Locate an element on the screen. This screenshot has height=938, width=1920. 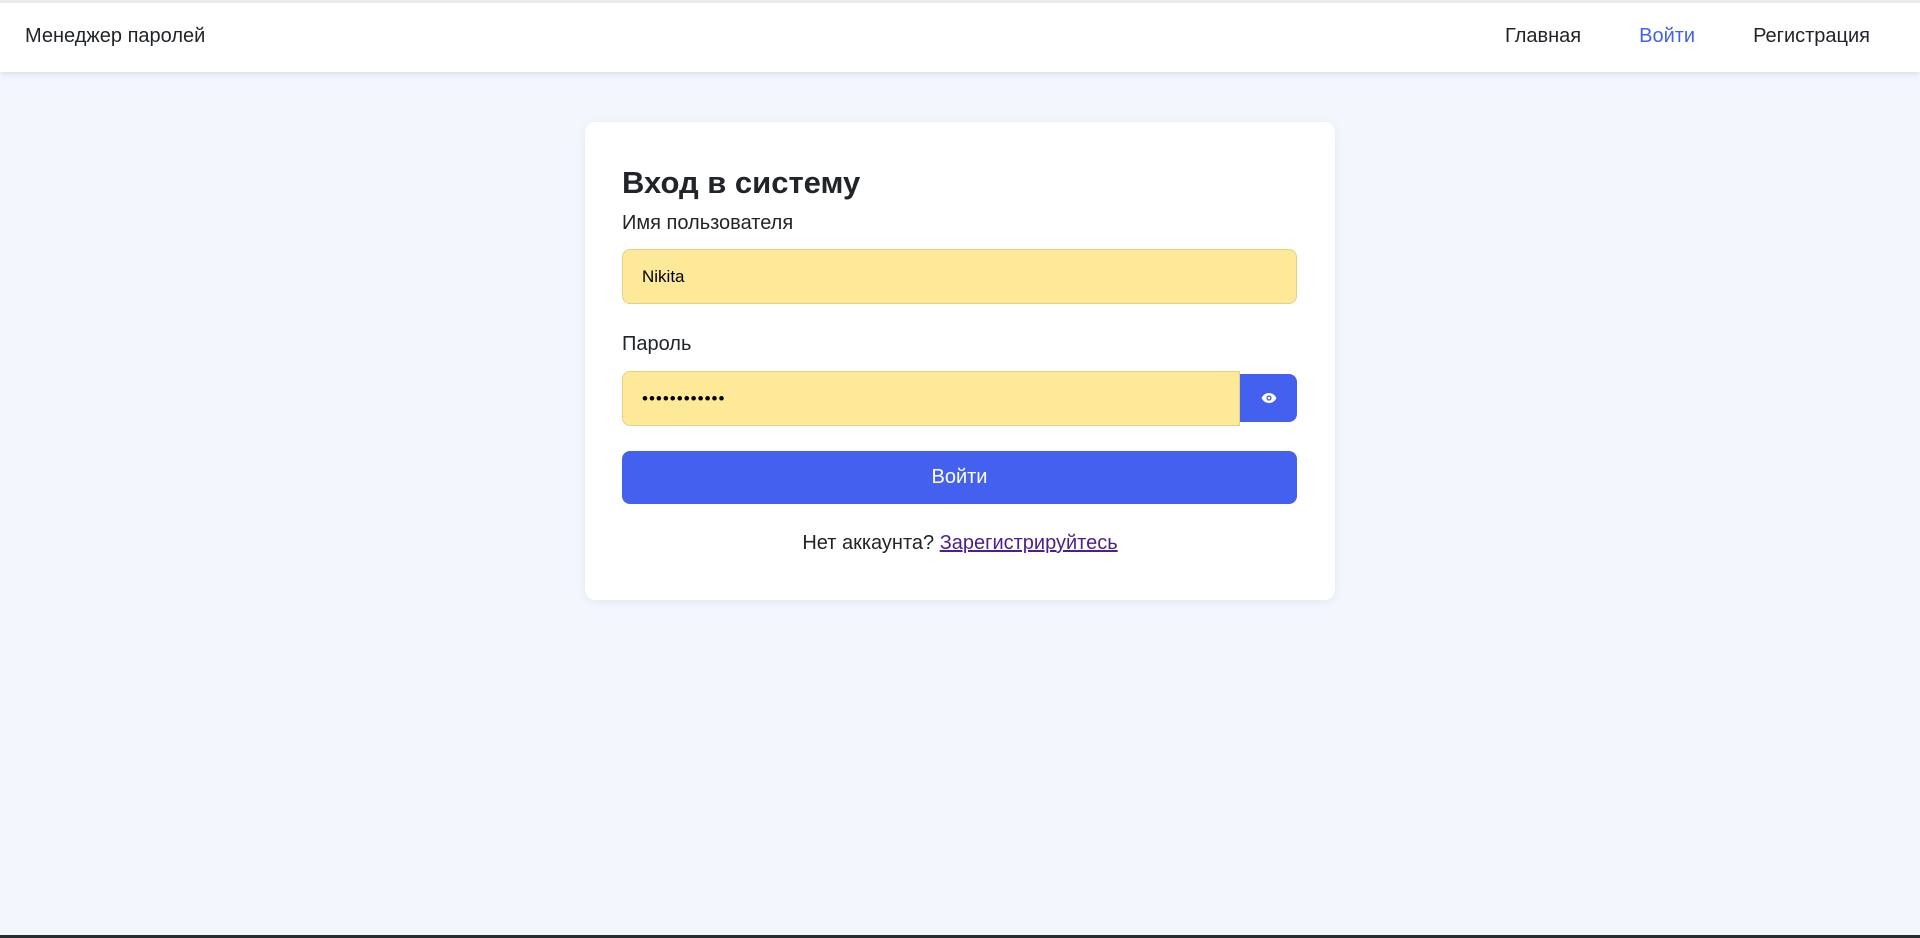
nav-link-register: Регистрация is located at coordinates (1811, 36).